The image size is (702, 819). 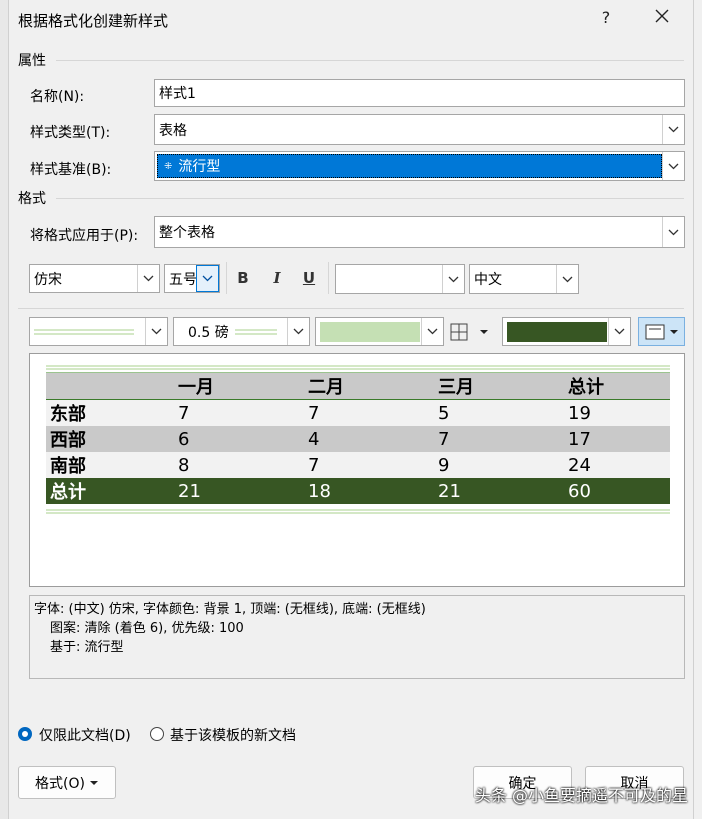 I want to click on shading-color-dropdown, so click(x=619, y=331).